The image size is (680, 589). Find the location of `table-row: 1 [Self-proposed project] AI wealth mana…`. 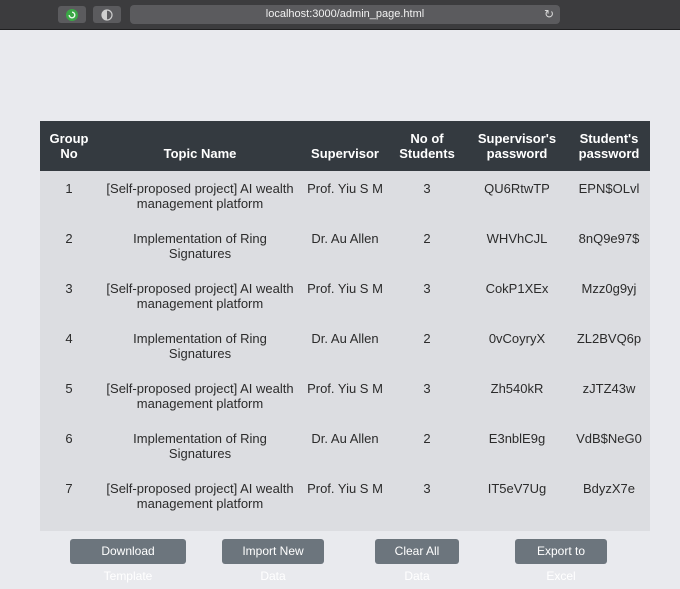

table-row: 1 [Self-proposed project] AI wealth mana… is located at coordinates (345, 201).